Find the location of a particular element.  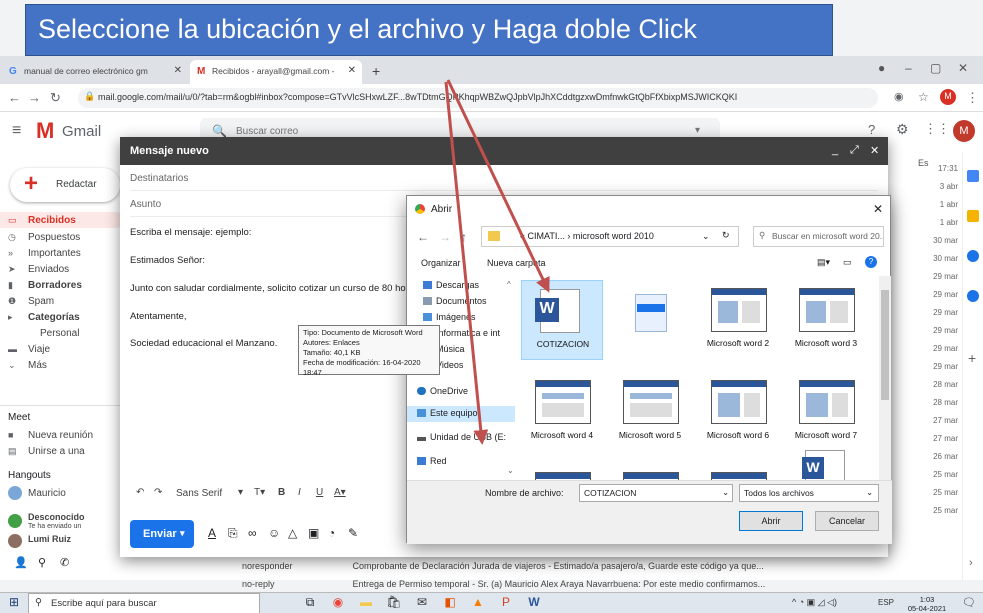

arrow-to-drive is located at coordinates (466, 263).